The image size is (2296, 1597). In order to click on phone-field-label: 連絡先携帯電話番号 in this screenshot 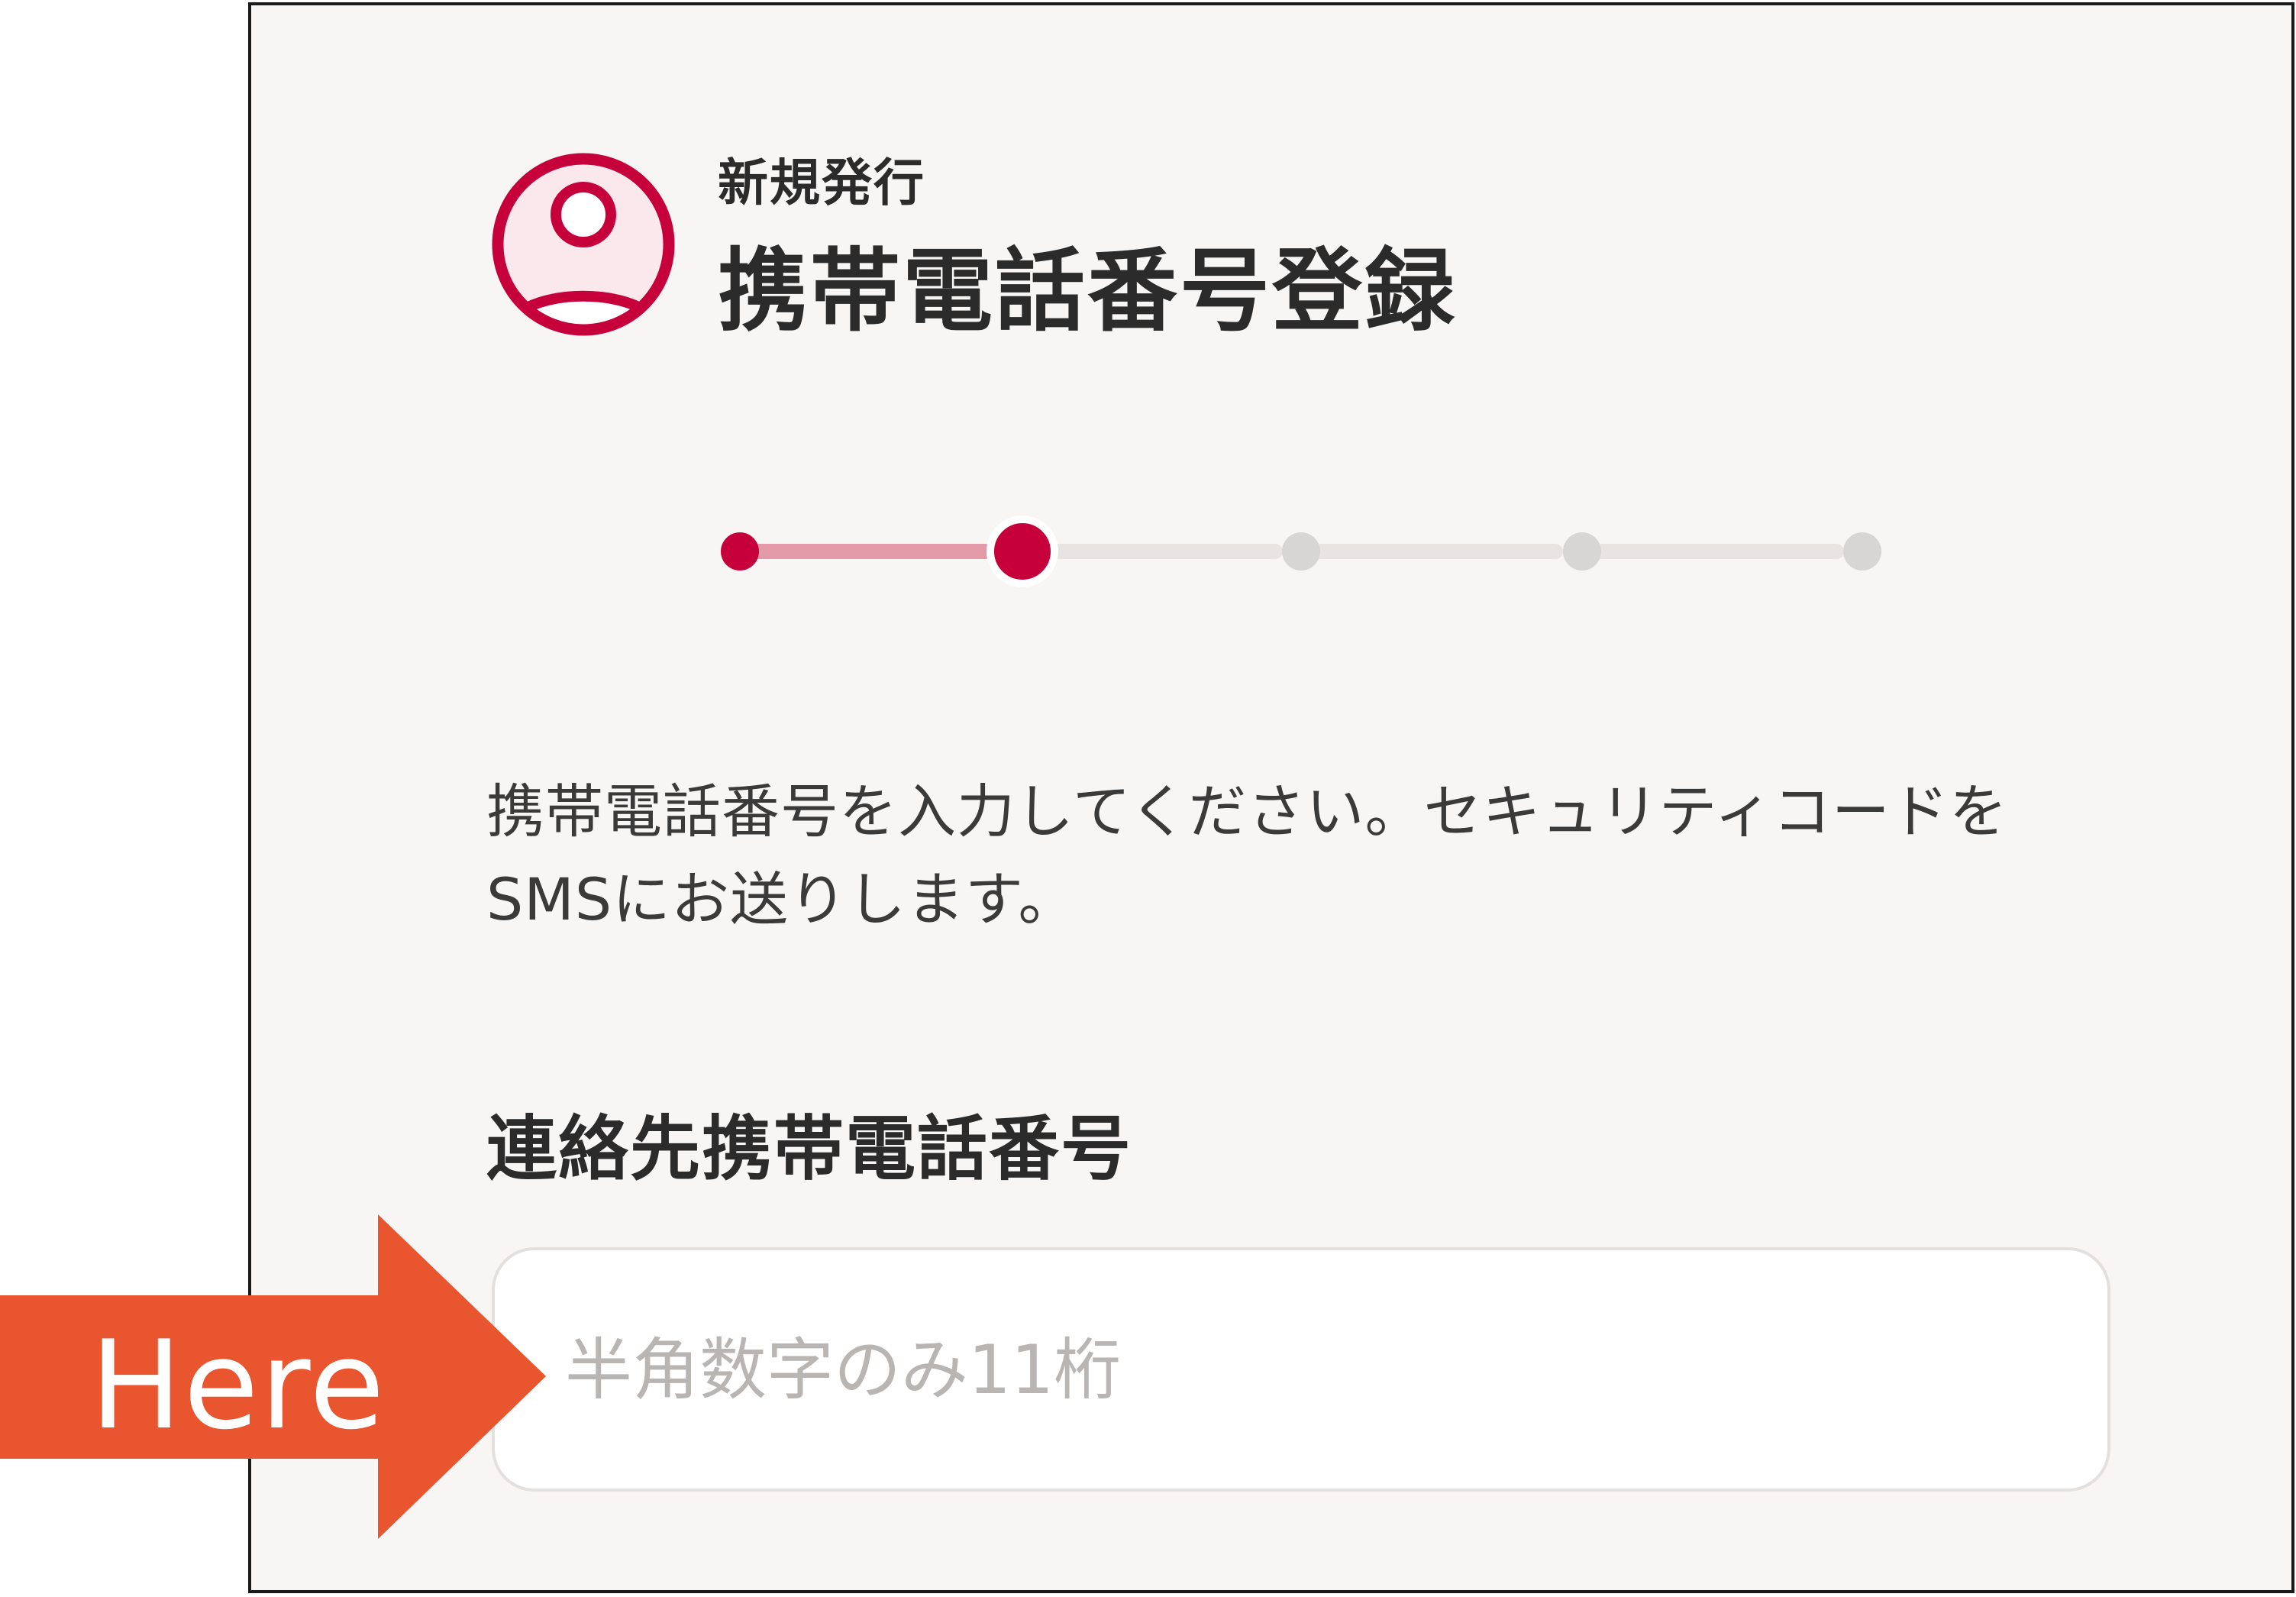, I will do `click(809, 1149)`.